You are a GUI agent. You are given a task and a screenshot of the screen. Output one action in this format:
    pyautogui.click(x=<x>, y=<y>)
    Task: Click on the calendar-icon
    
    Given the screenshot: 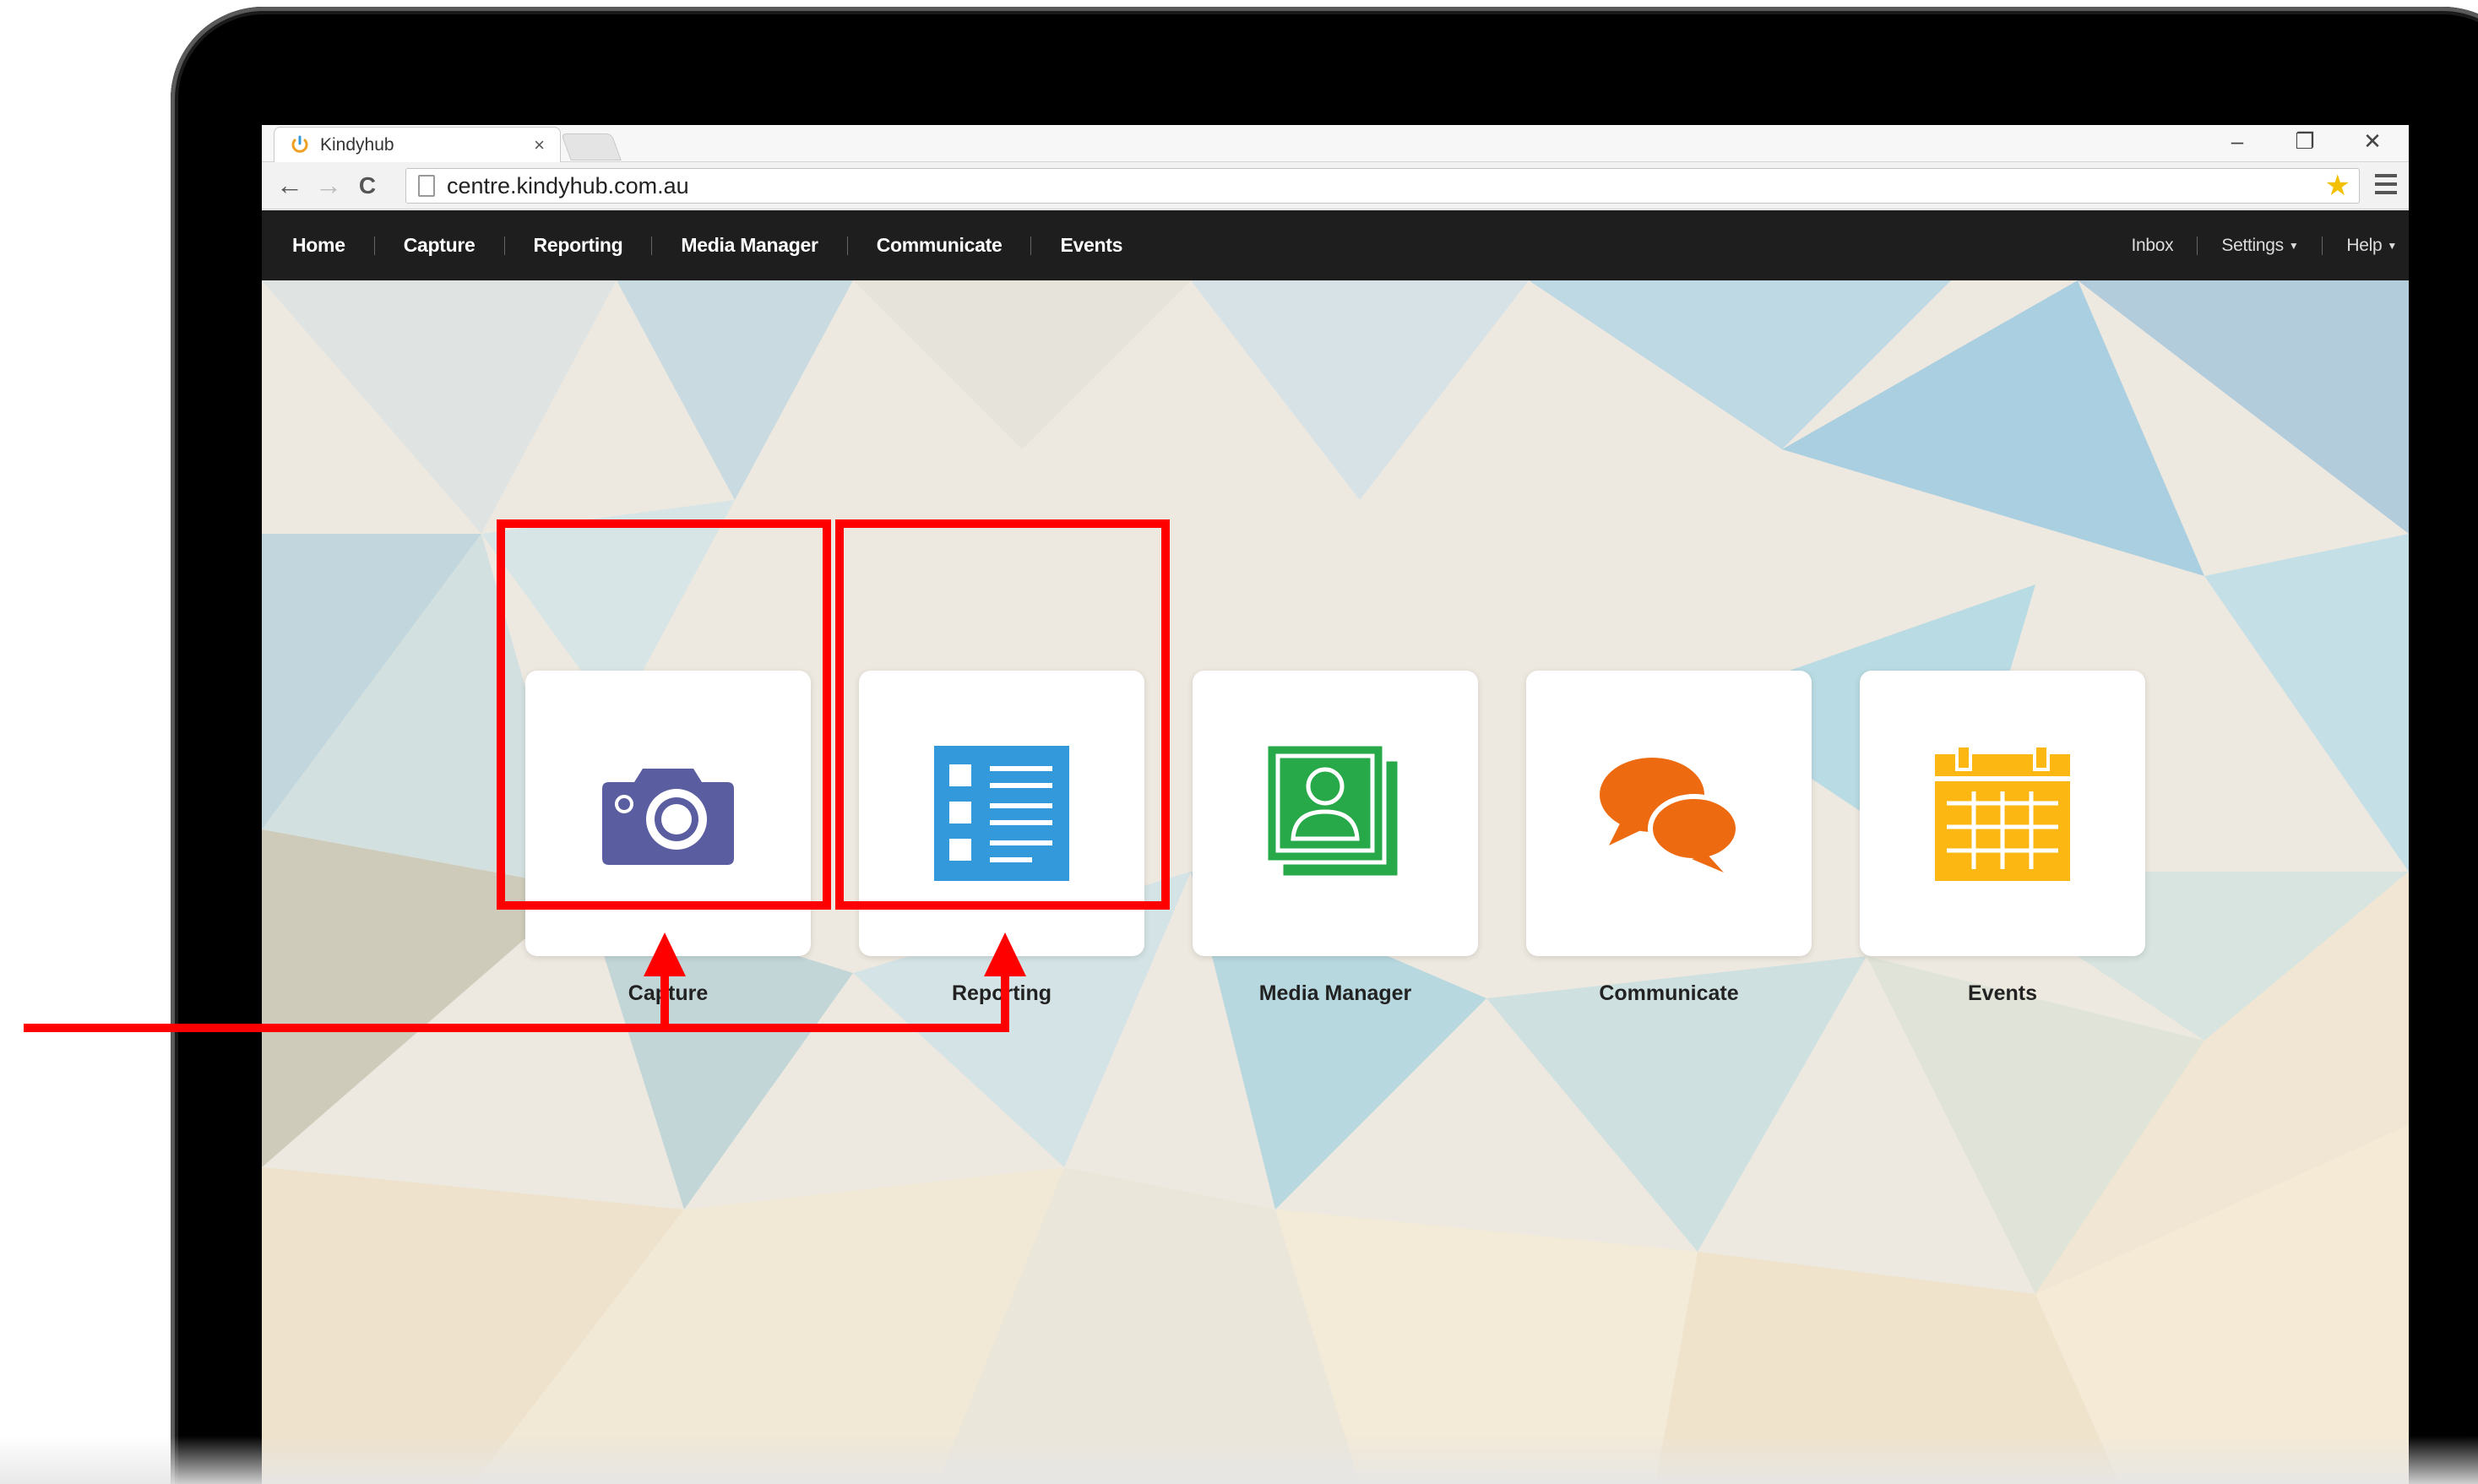 What is the action you would take?
    pyautogui.click(x=2002, y=813)
    